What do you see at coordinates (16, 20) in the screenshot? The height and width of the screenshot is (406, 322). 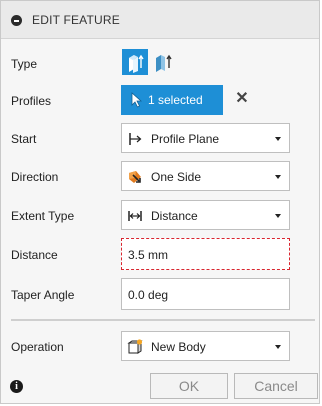 I see `collapse-icon` at bounding box center [16, 20].